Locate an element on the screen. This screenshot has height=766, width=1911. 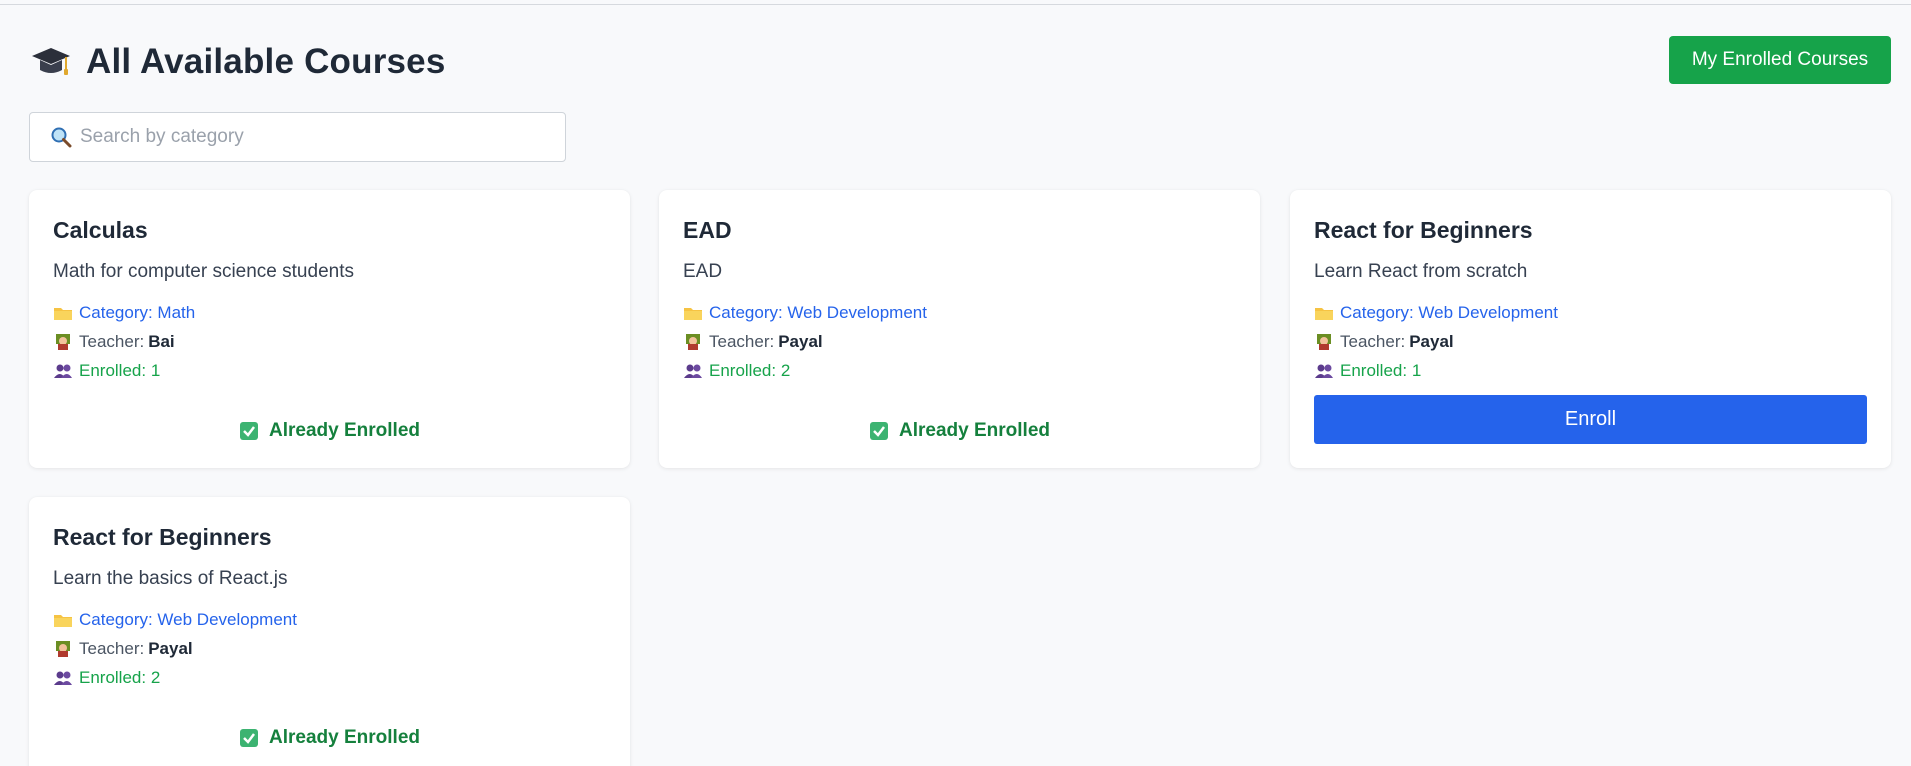
title-group: All Available Courses is located at coordinates (238, 62).